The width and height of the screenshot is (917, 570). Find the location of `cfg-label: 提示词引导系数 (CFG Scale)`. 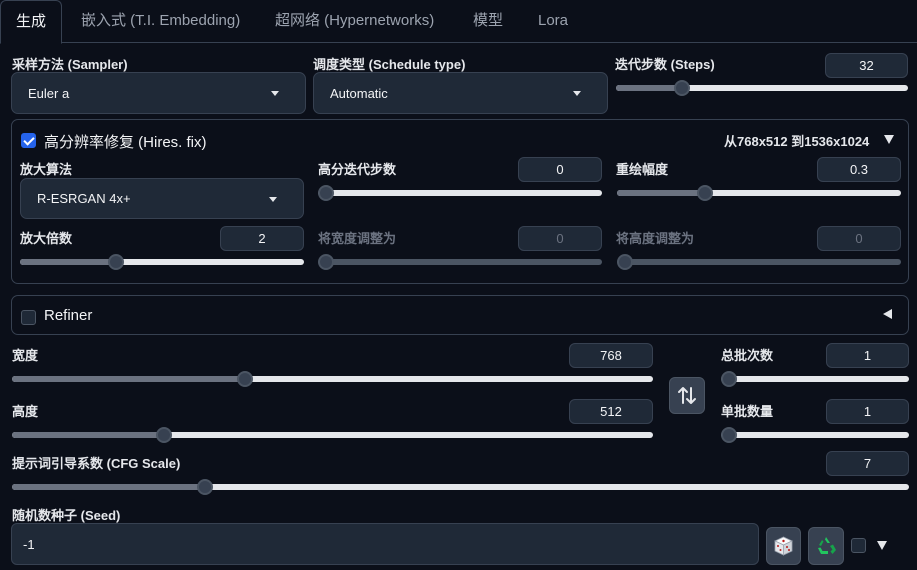

cfg-label: 提示词引导系数 (CFG Scale) is located at coordinates (96, 463).